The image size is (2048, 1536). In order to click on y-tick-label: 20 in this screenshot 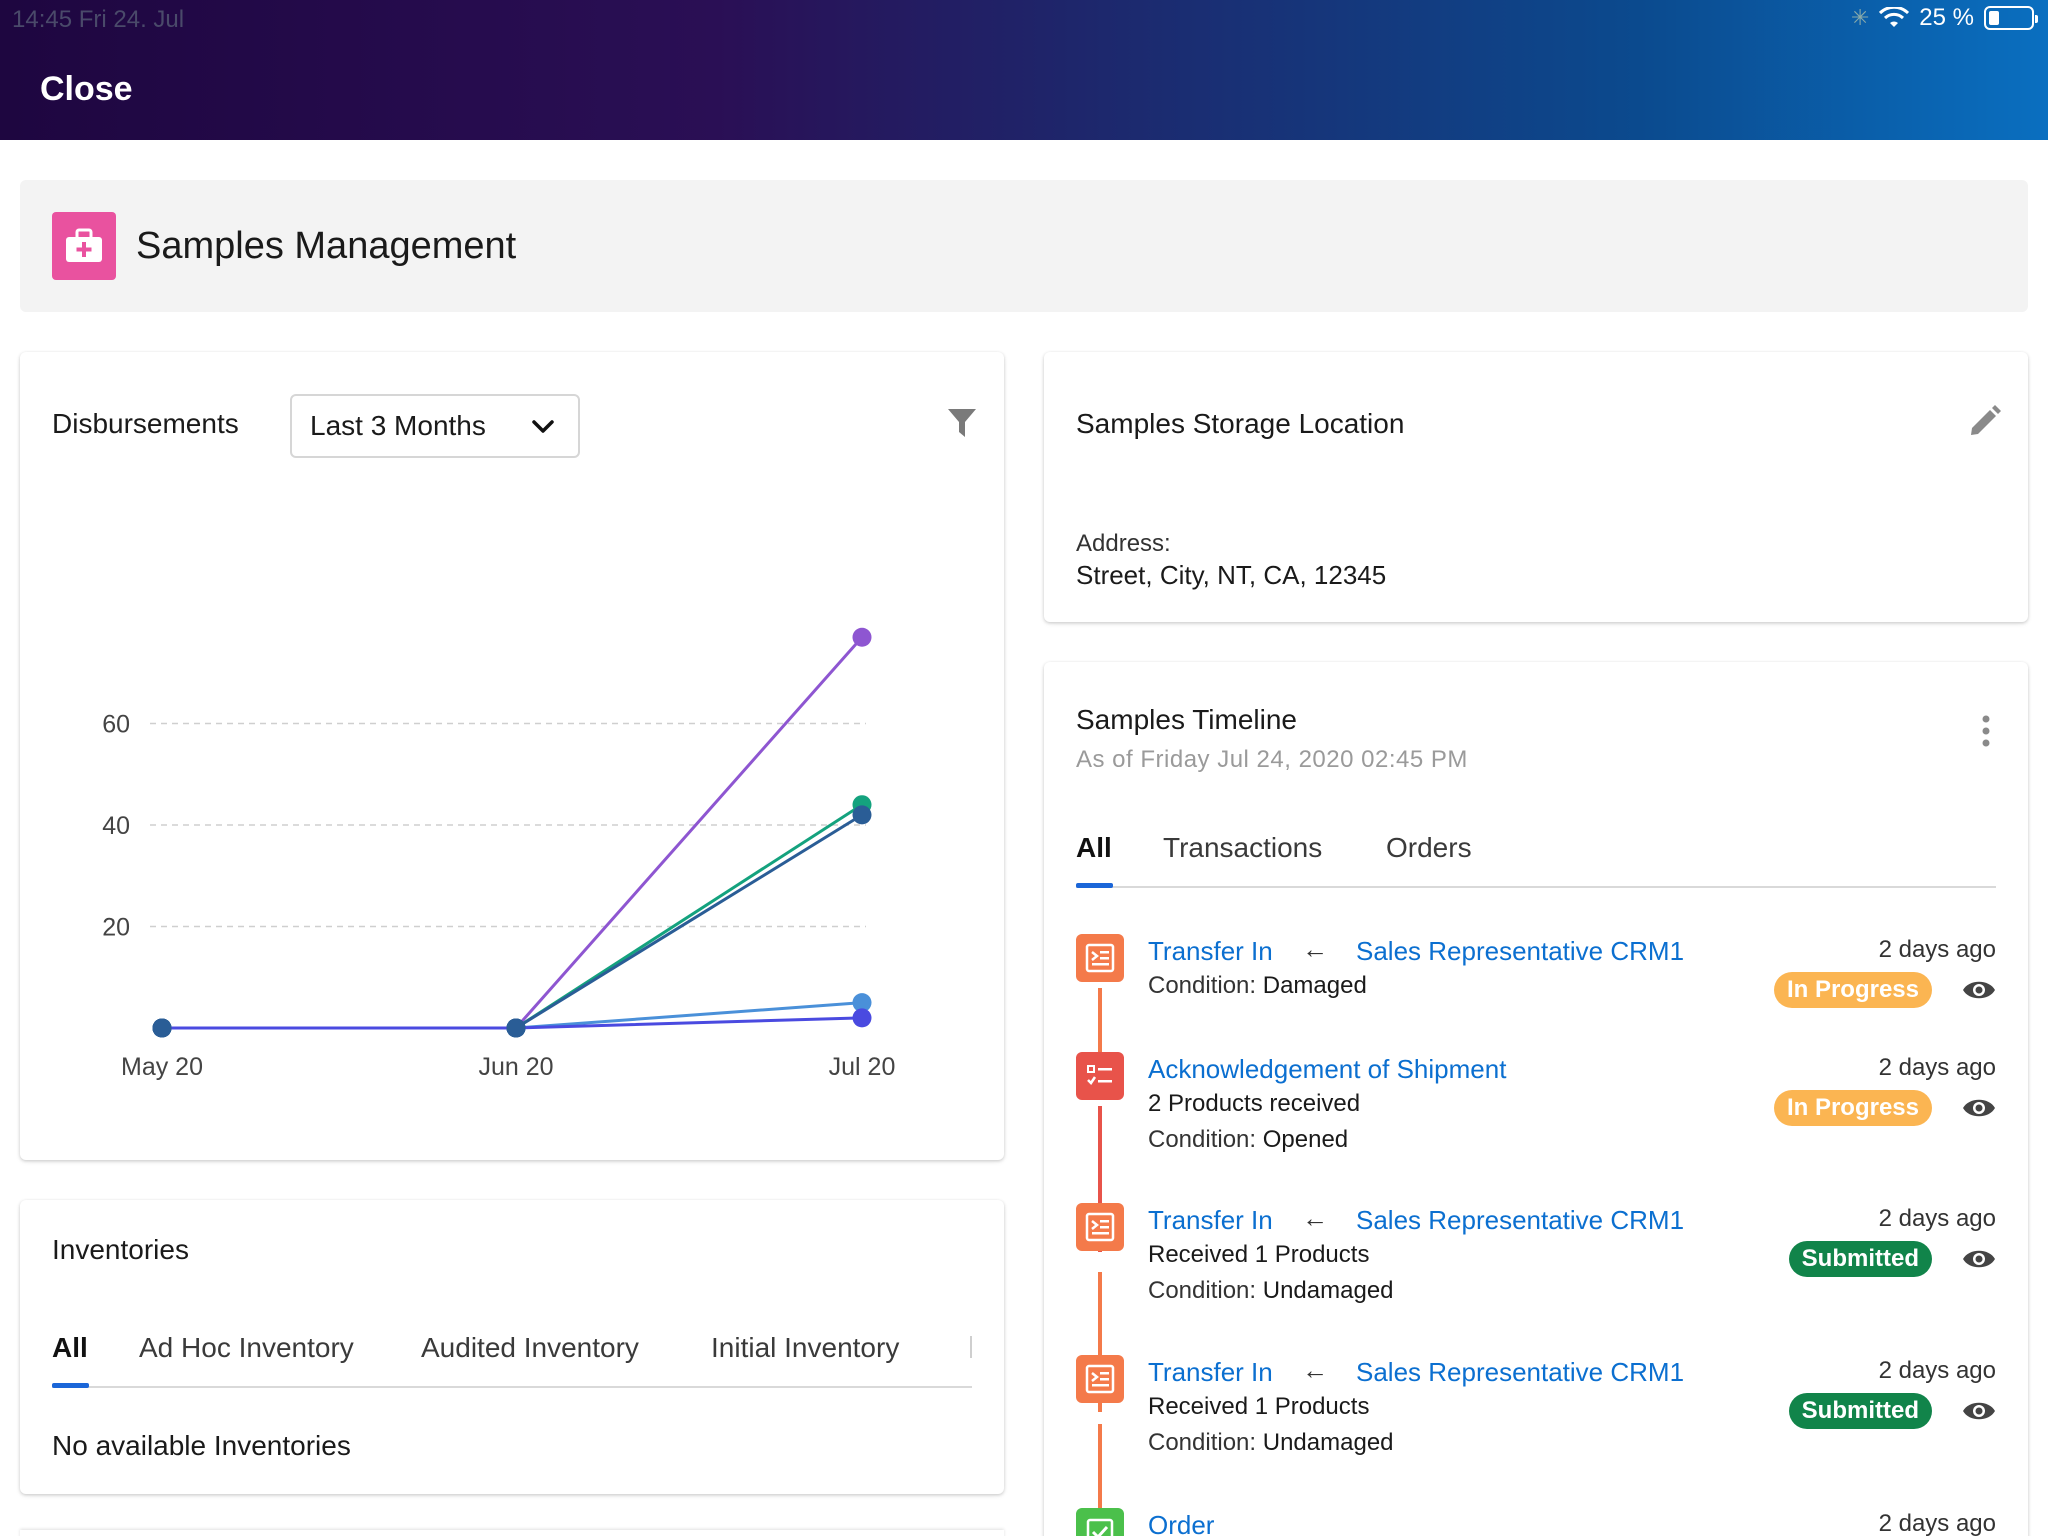, I will do `click(116, 928)`.